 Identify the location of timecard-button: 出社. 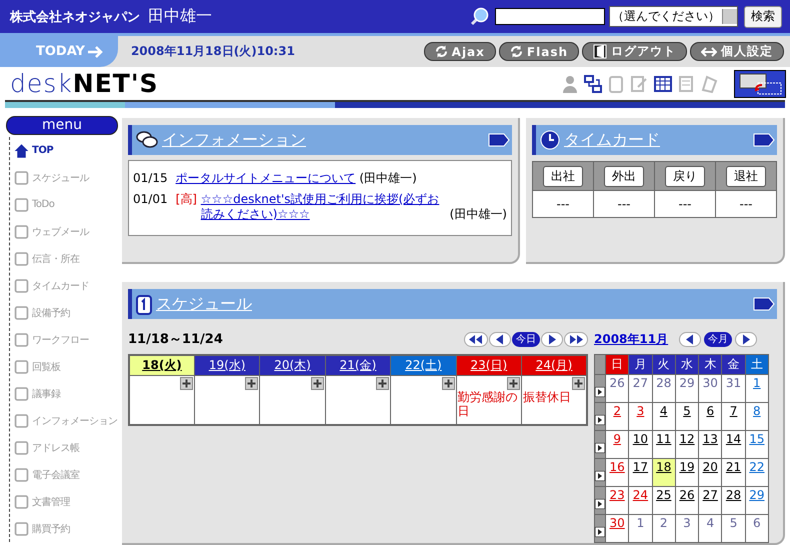
(563, 176).